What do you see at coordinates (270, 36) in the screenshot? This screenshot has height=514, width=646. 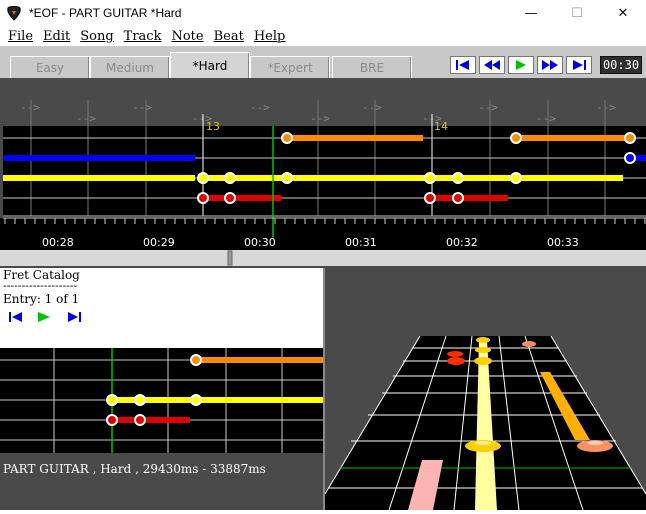 I see `menu-help: Help` at bounding box center [270, 36].